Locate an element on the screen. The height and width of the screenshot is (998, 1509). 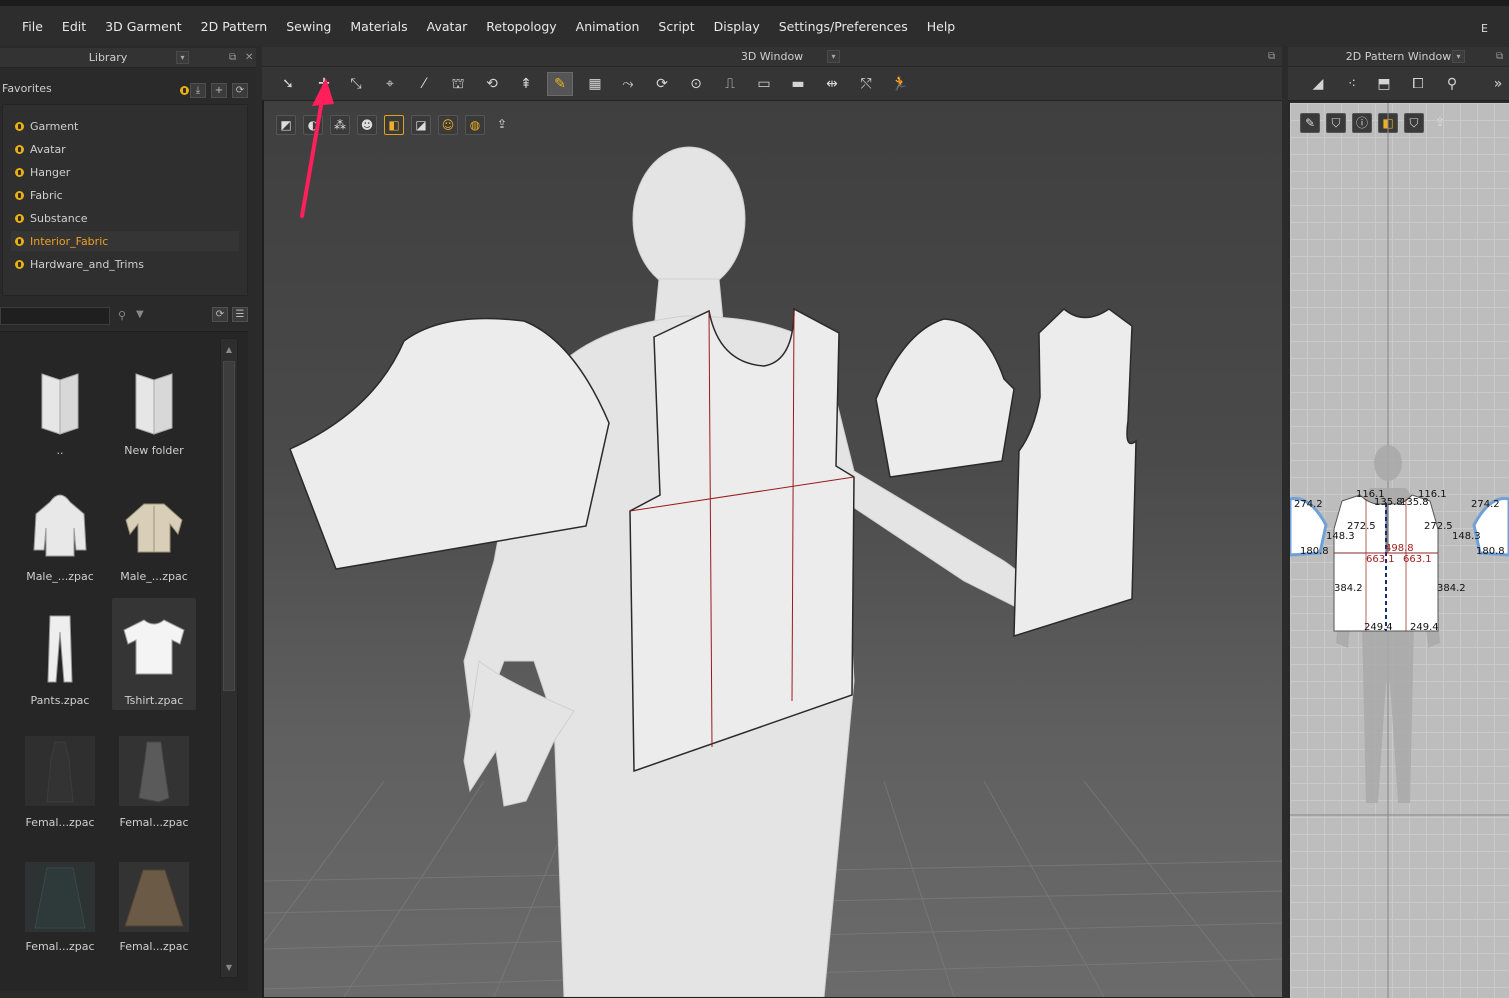
library-title-bar: Library ▾ ⧉ ✕ is located at coordinates (128, 58).